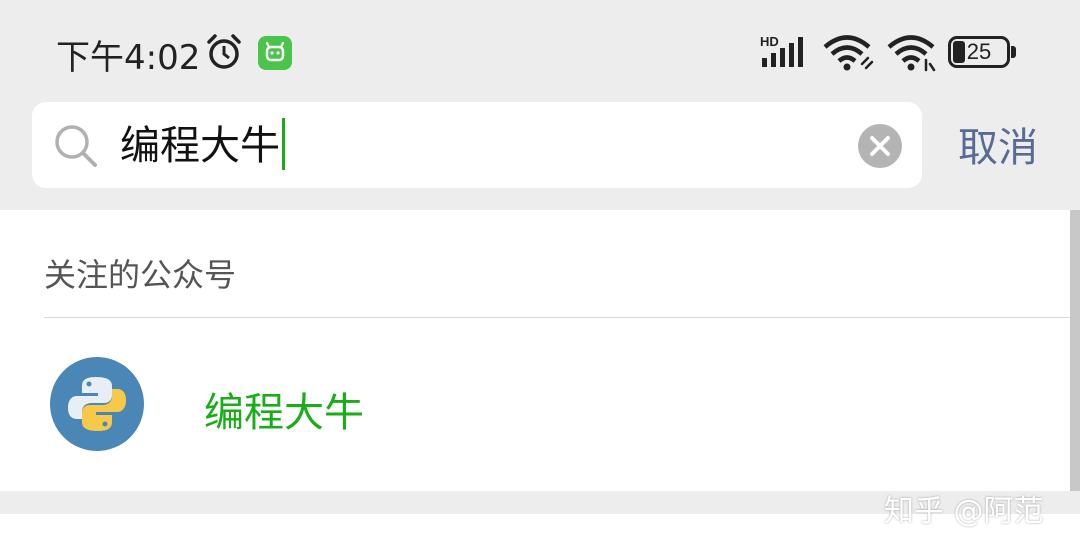  Describe the element at coordinates (76, 146) in the screenshot. I see `search-icon` at that location.